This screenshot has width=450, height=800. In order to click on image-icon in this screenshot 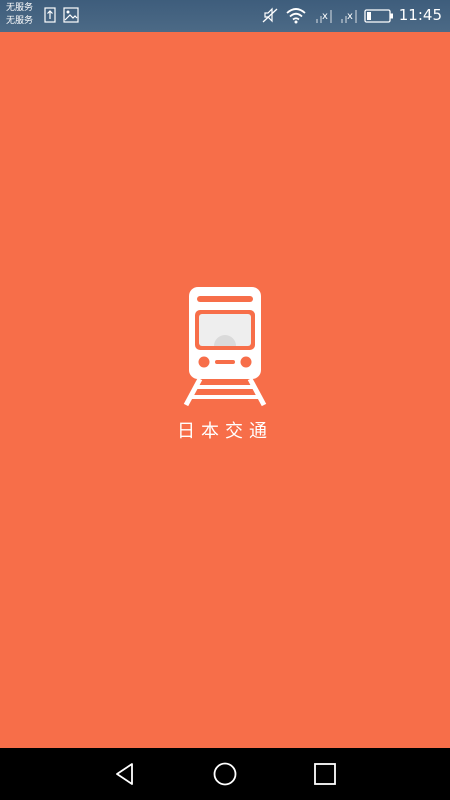, I will do `click(71, 15)`.